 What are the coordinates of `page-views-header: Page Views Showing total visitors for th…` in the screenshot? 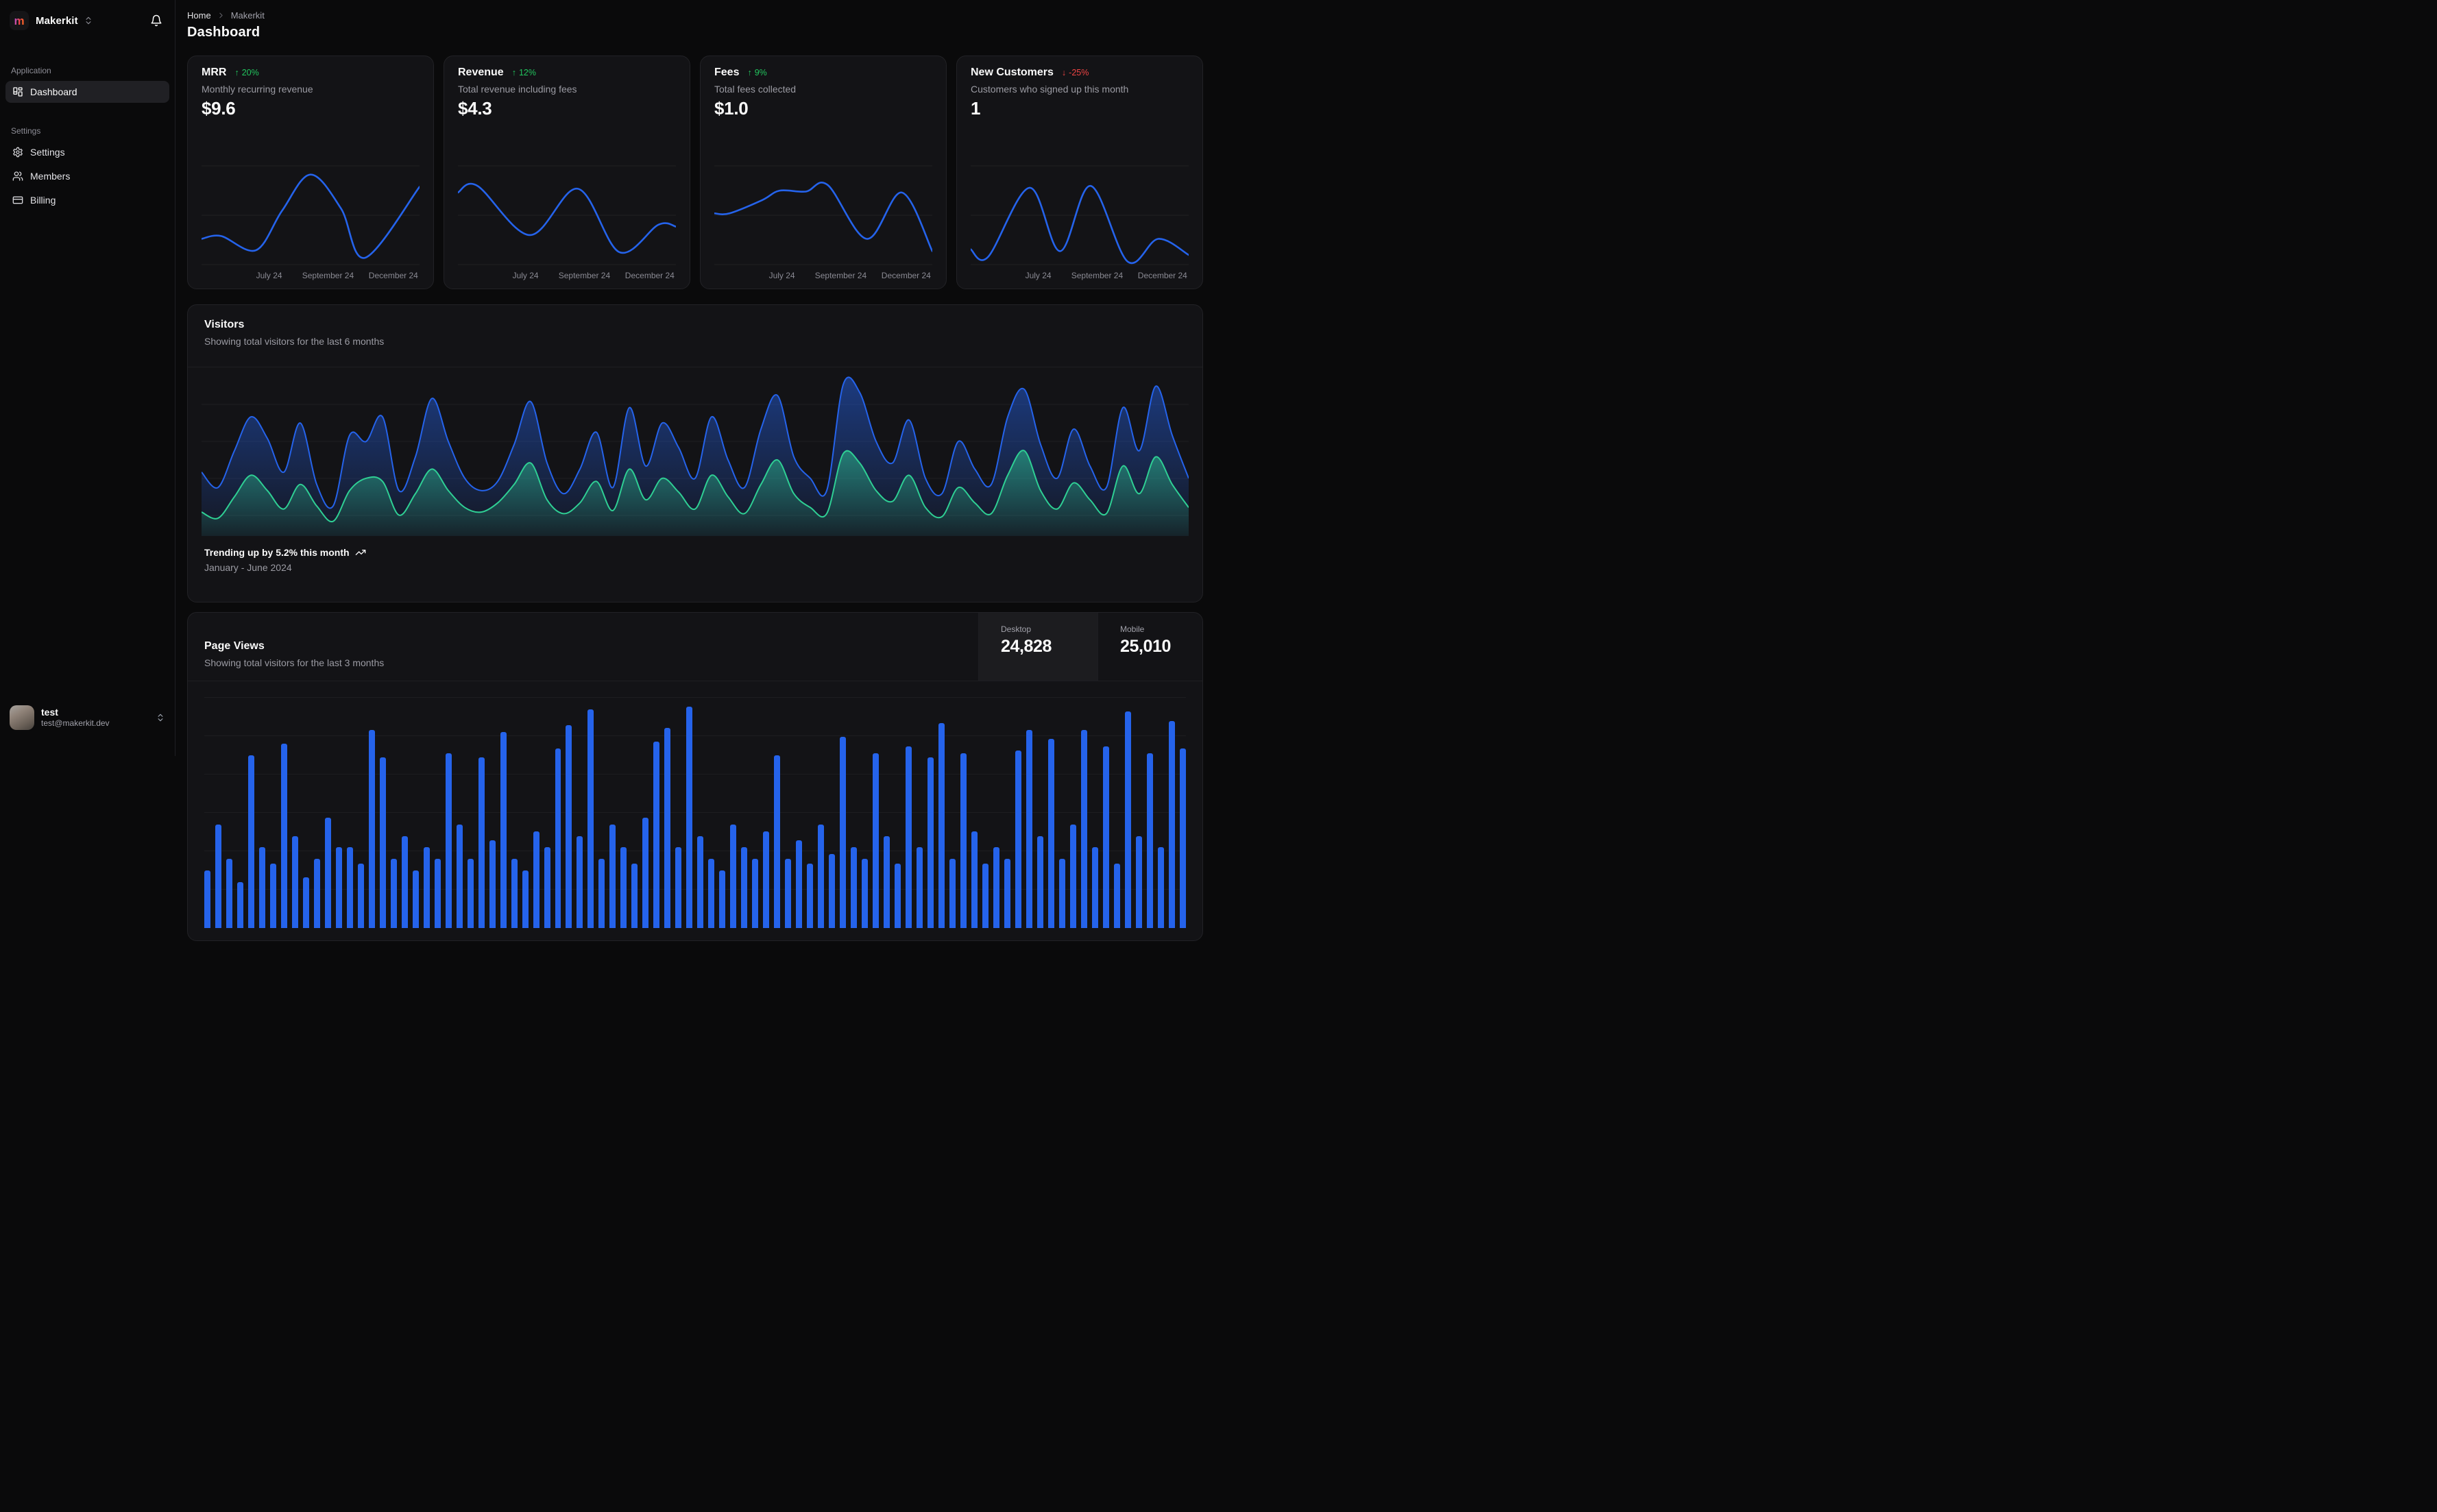 It's located at (695, 647).